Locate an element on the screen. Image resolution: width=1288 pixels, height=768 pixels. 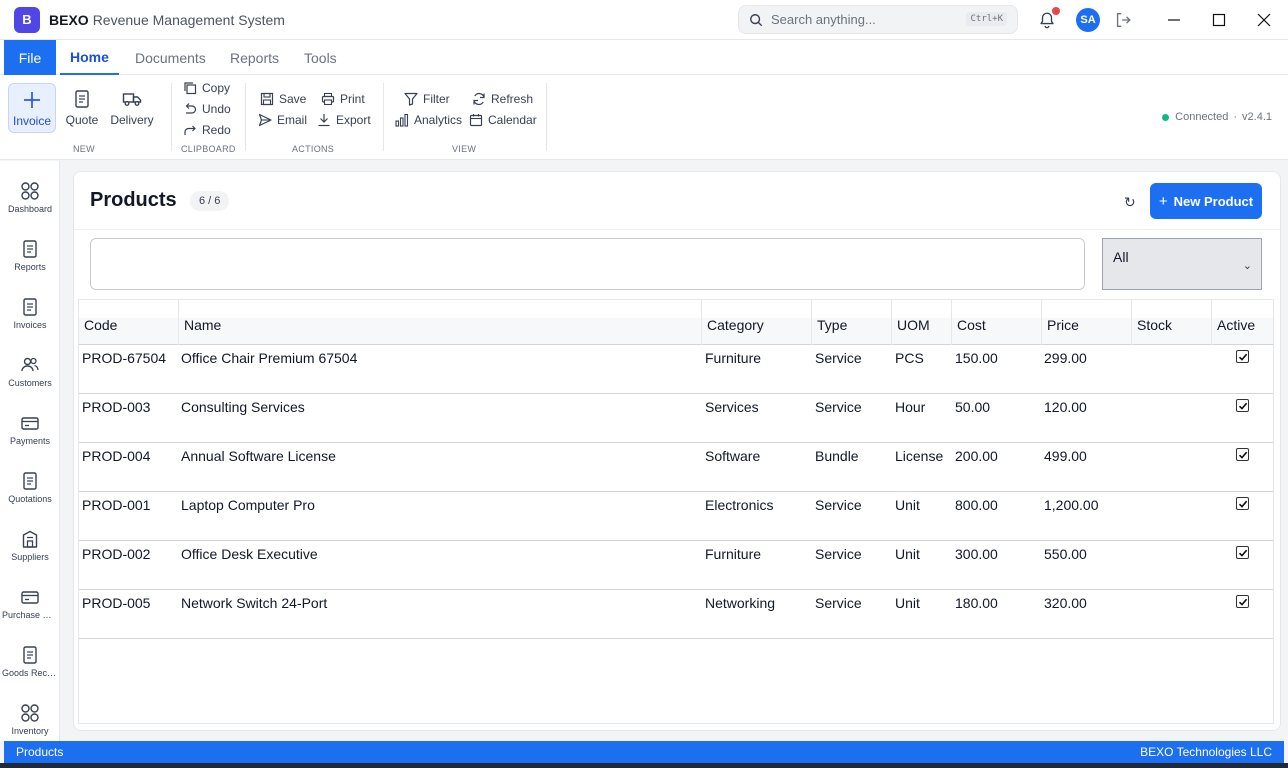
reload-icon: ↻ is located at coordinates (1130, 202).